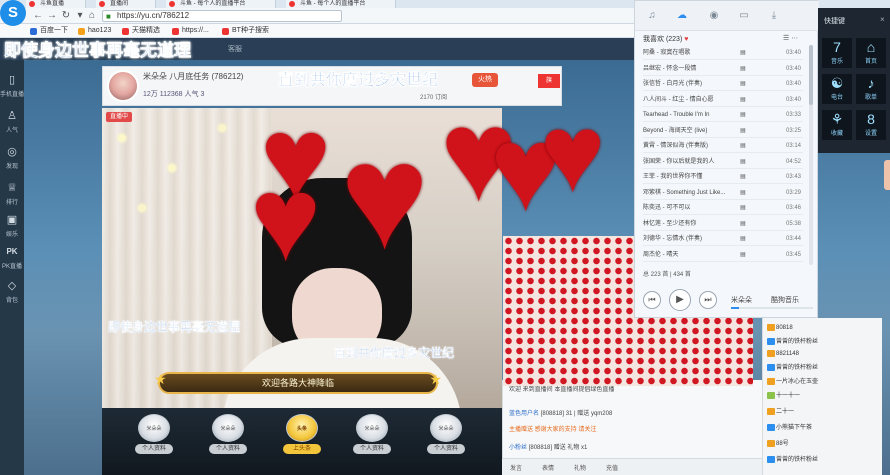 This screenshot has width=890, height=475. I want to click on level-badge-icon, so click(771, 327).